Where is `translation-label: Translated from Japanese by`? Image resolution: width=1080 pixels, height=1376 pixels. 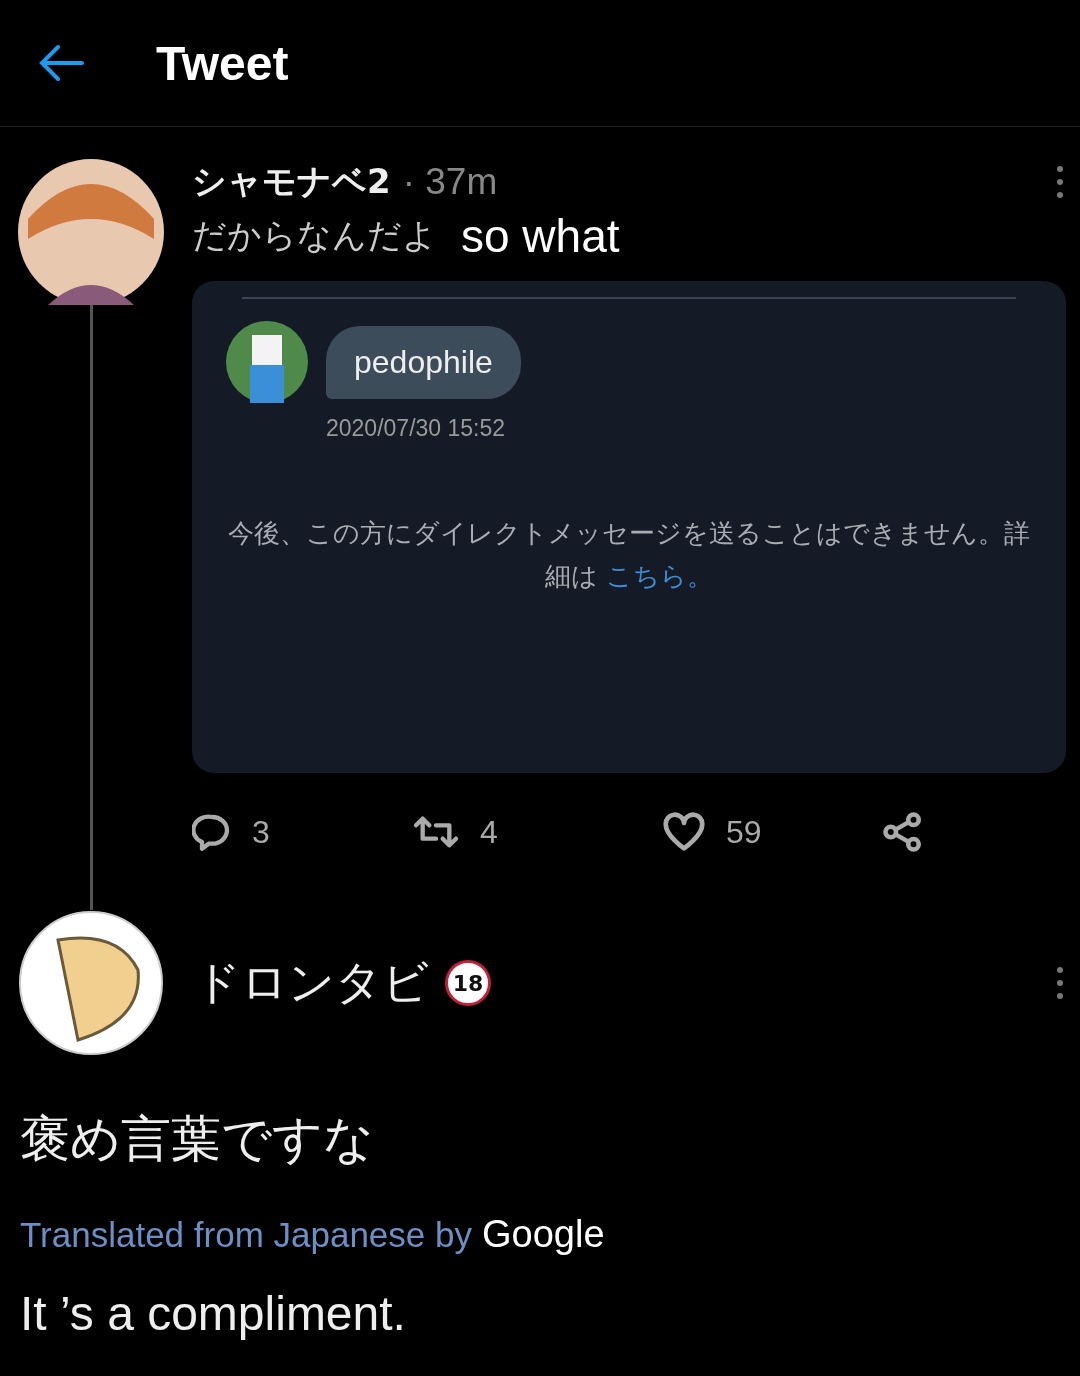 translation-label: Translated from Japanese by is located at coordinates (246, 1235).